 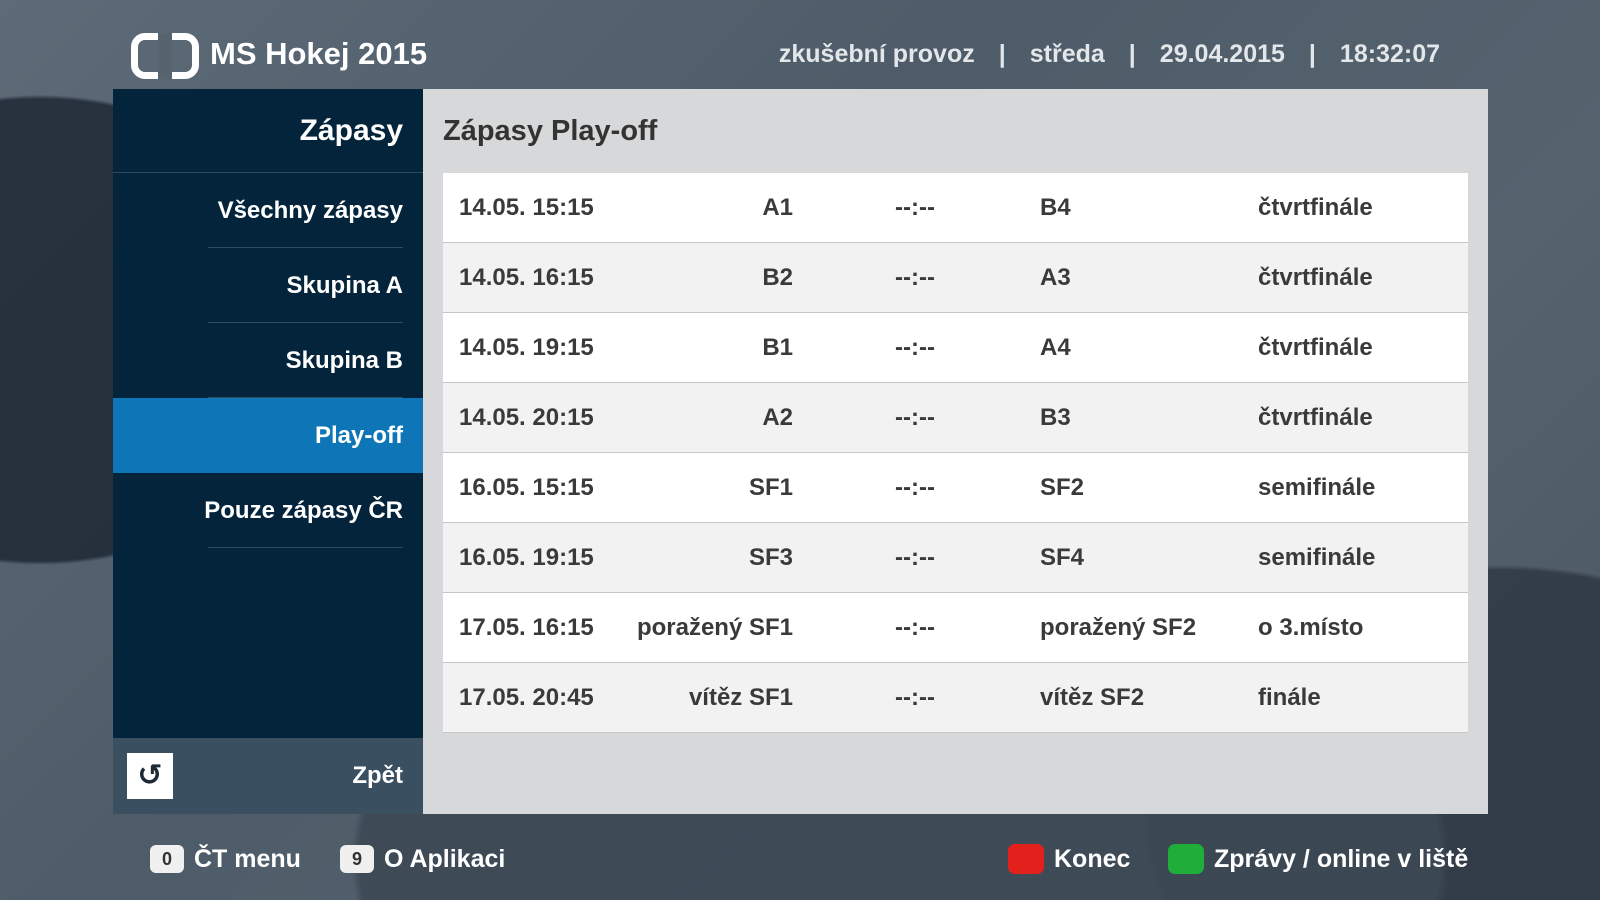 What do you see at coordinates (1311, 627) in the screenshot?
I see `match-stage: o 3.místo` at bounding box center [1311, 627].